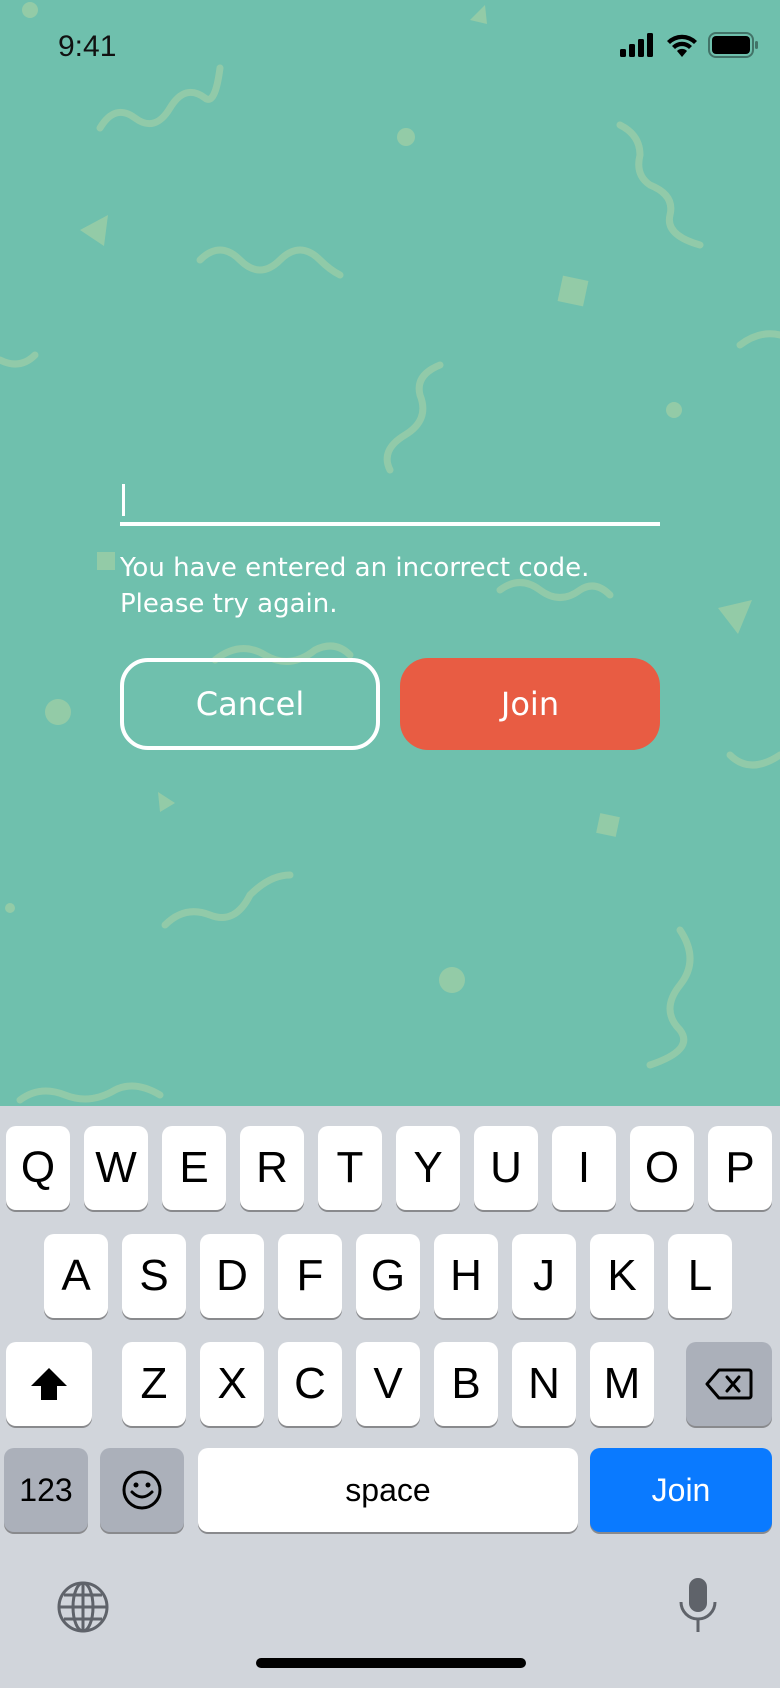 Image resolution: width=780 pixels, height=1688 pixels. What do you see at coordinates (229, 604) in the screenshot?
I see `error-line-2: Please try again.` at bounding box center [229, 604].